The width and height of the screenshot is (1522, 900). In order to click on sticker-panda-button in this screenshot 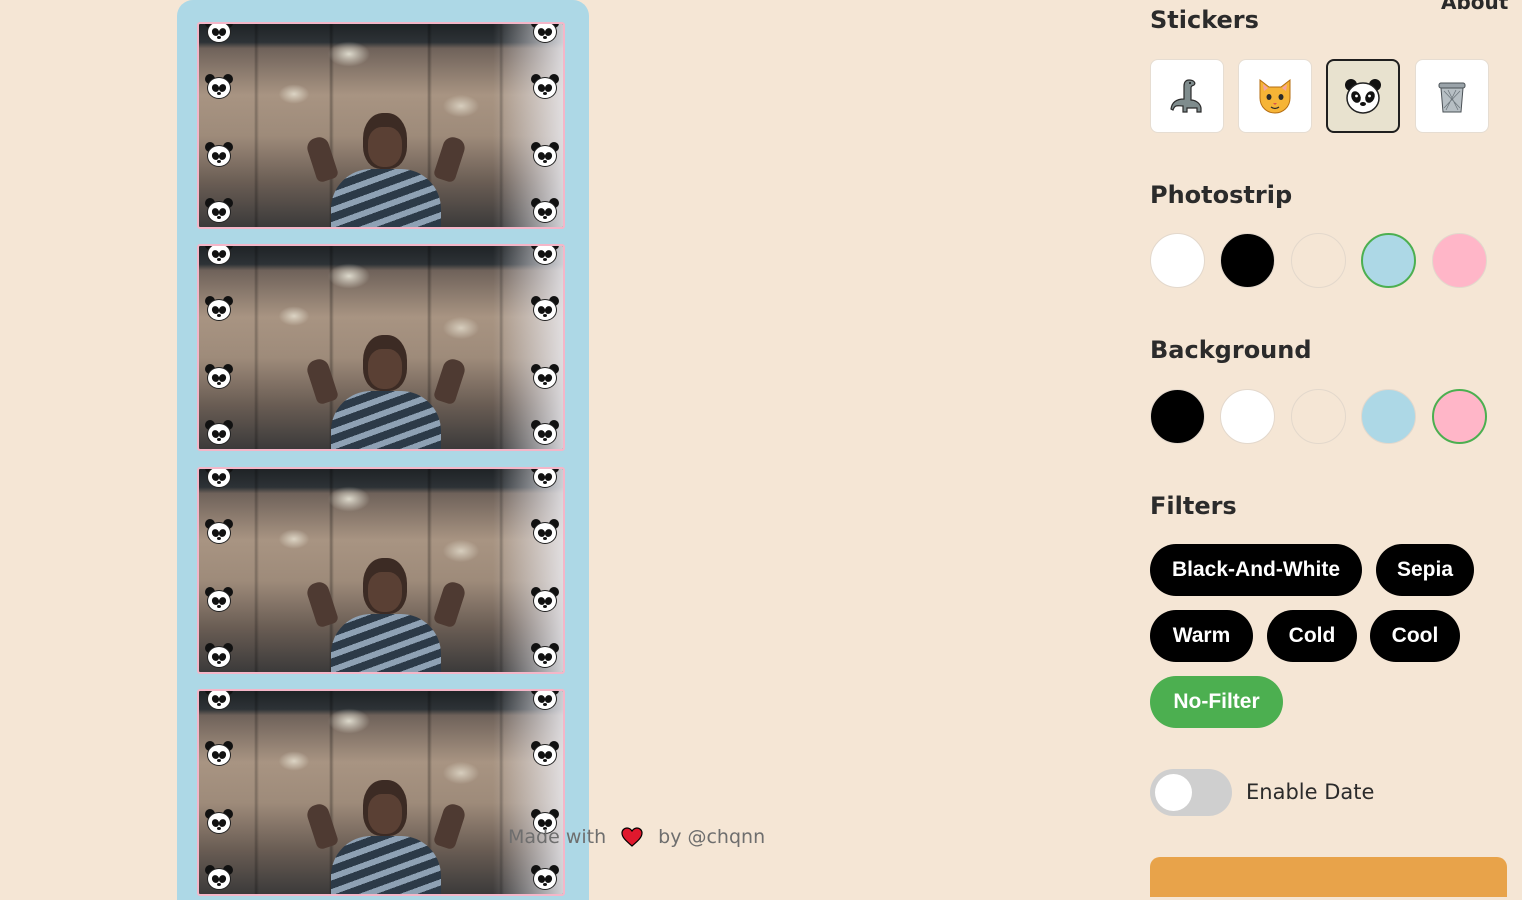, I will do `click(1363, 96)`.